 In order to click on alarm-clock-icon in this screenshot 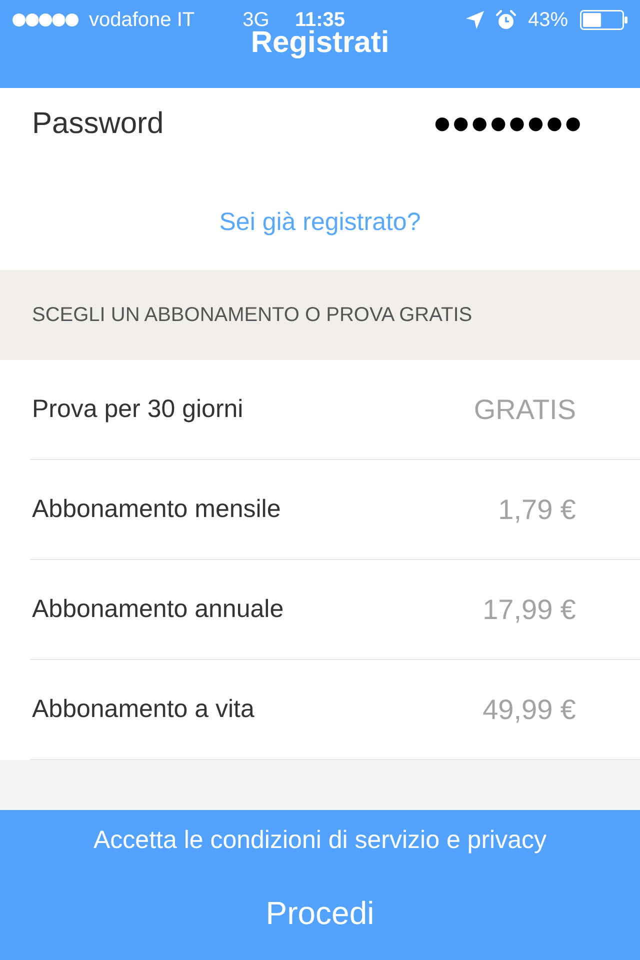, I will do `click(506, 20)`.